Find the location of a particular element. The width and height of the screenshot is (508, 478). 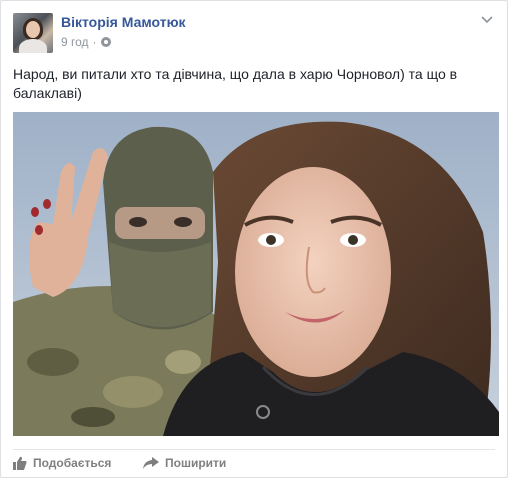

author-name: Вікторія Мамотюк is located at coordinates (123, 22).